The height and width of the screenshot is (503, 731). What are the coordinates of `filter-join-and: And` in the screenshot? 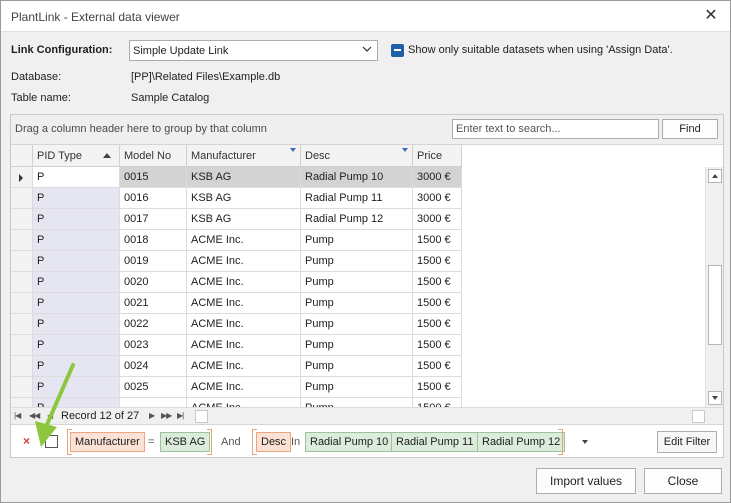 It's located at (231, 442).